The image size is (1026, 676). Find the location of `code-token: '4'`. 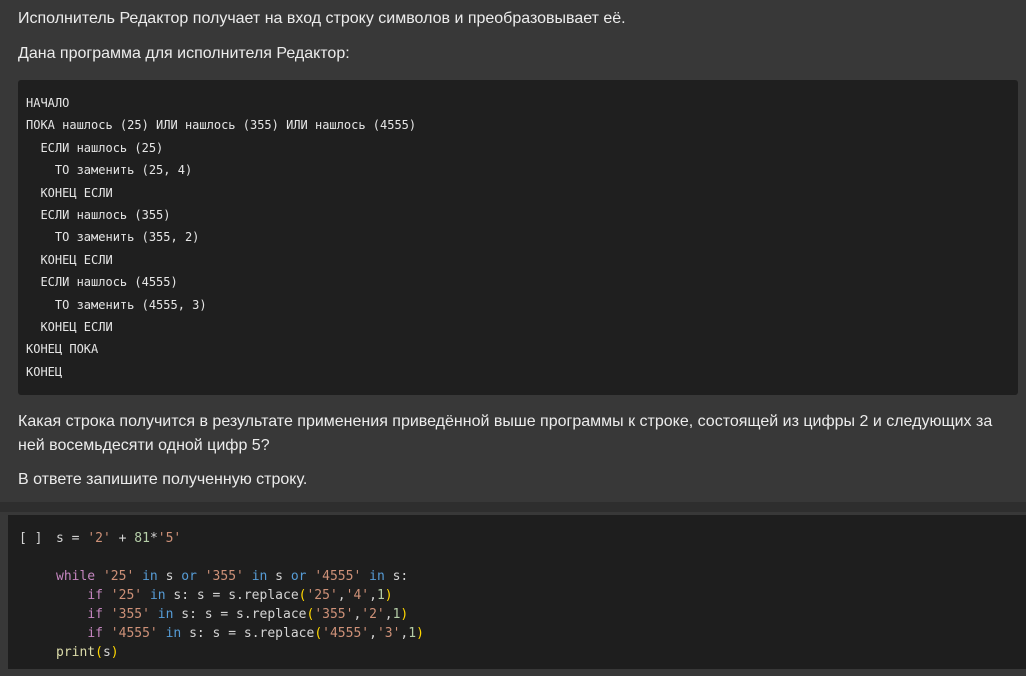

code-token: '4' is located at coordinates (357, 595).